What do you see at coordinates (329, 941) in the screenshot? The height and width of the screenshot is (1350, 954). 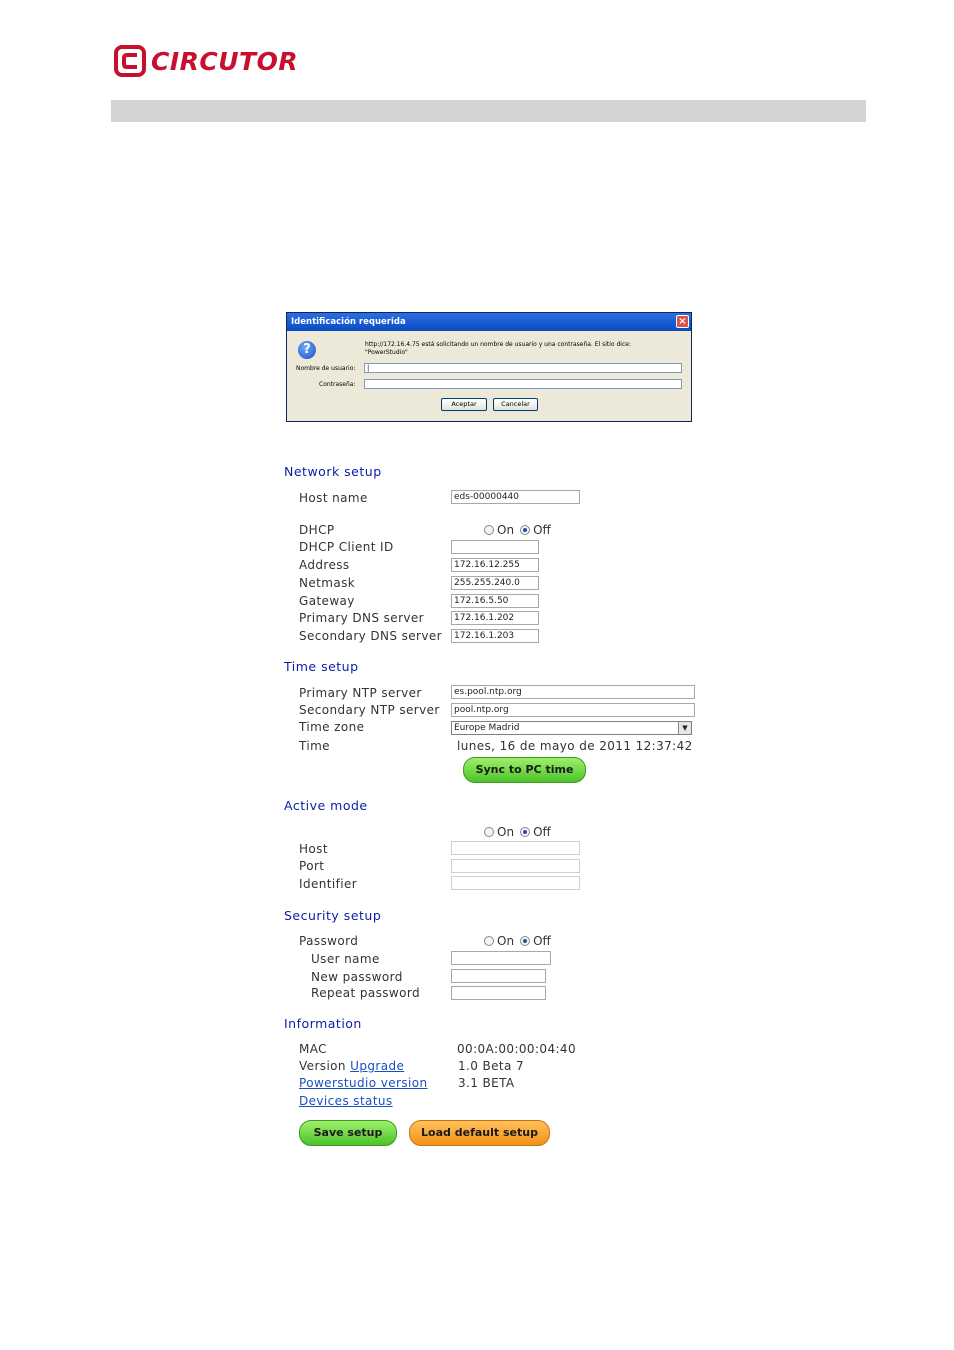 I see `password-label: Password` at bounding box center [329, 941].